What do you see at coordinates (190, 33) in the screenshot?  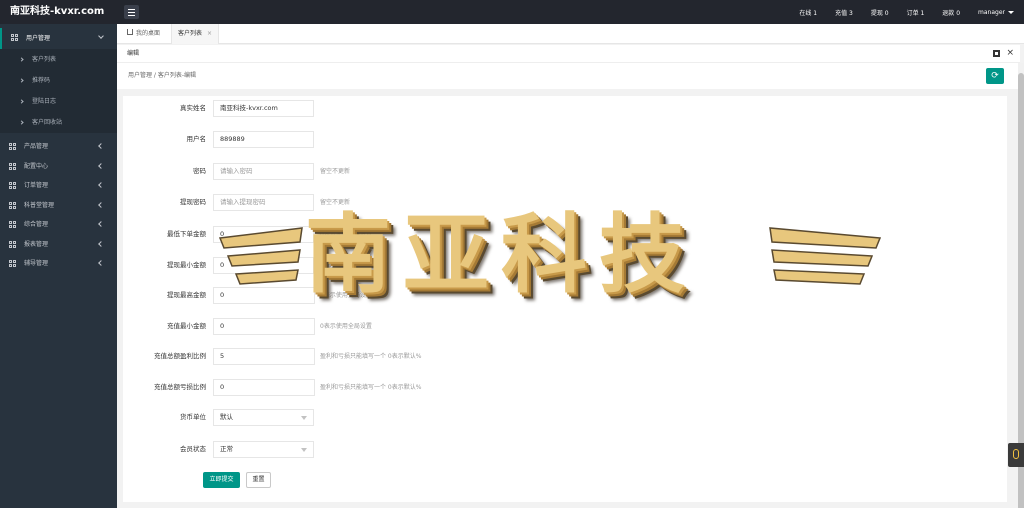 I see `tab-label: 客户列表` at bounding box center [190, 33].